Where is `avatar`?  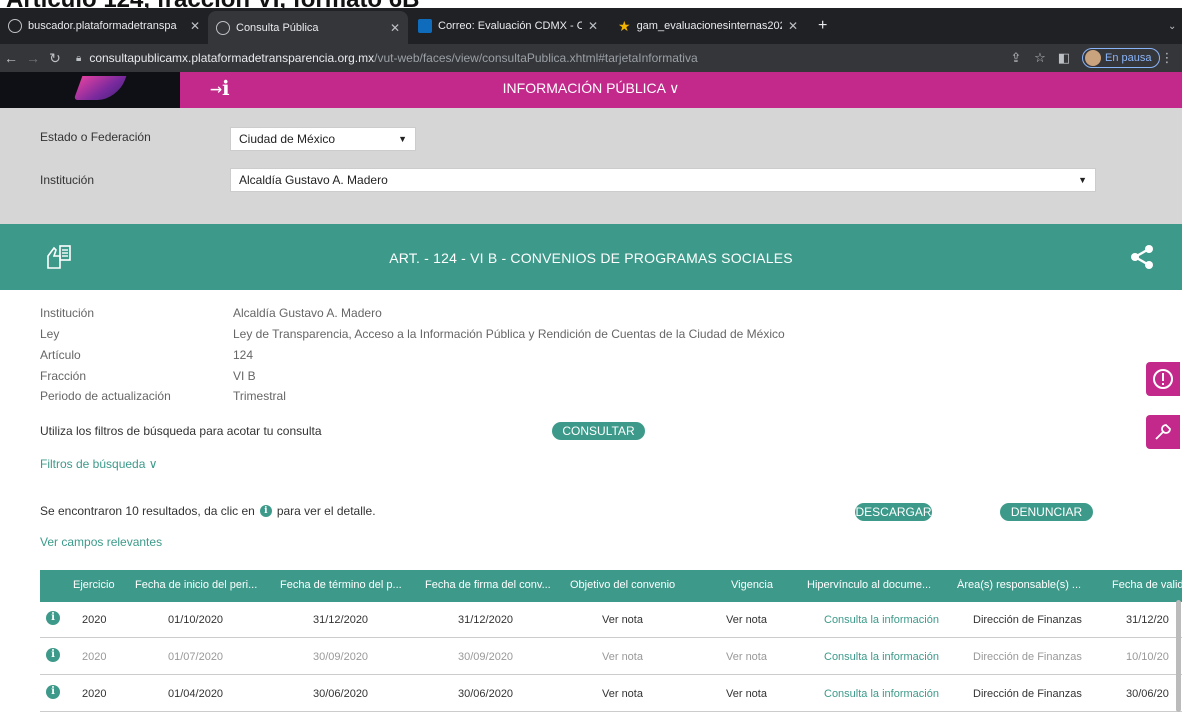
avatar is located at coordinates (1093, 58).